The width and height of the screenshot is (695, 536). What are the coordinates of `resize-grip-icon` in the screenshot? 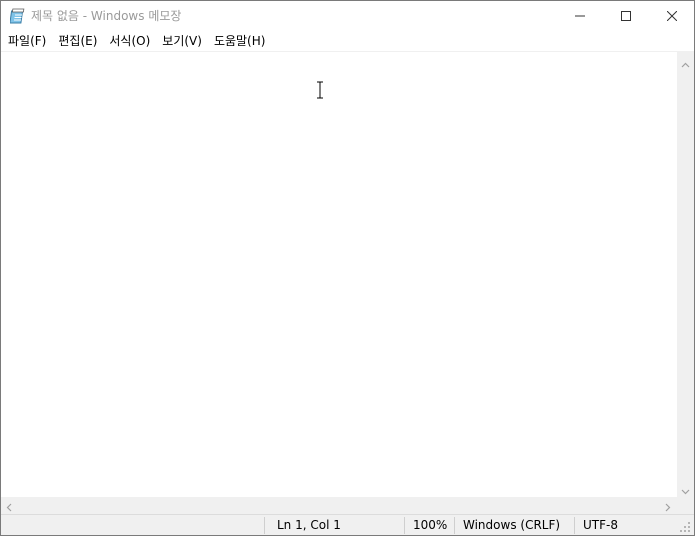 It's located at (685, 527).